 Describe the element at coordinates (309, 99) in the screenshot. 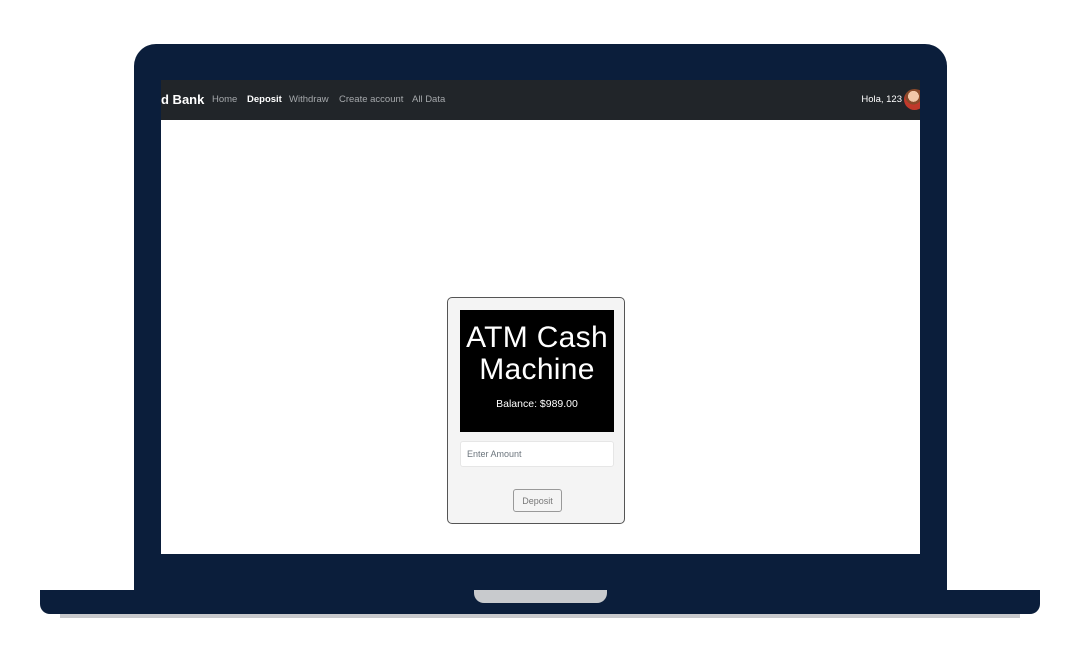

I see `nav-link-withdraw: Withdraw` at that location.